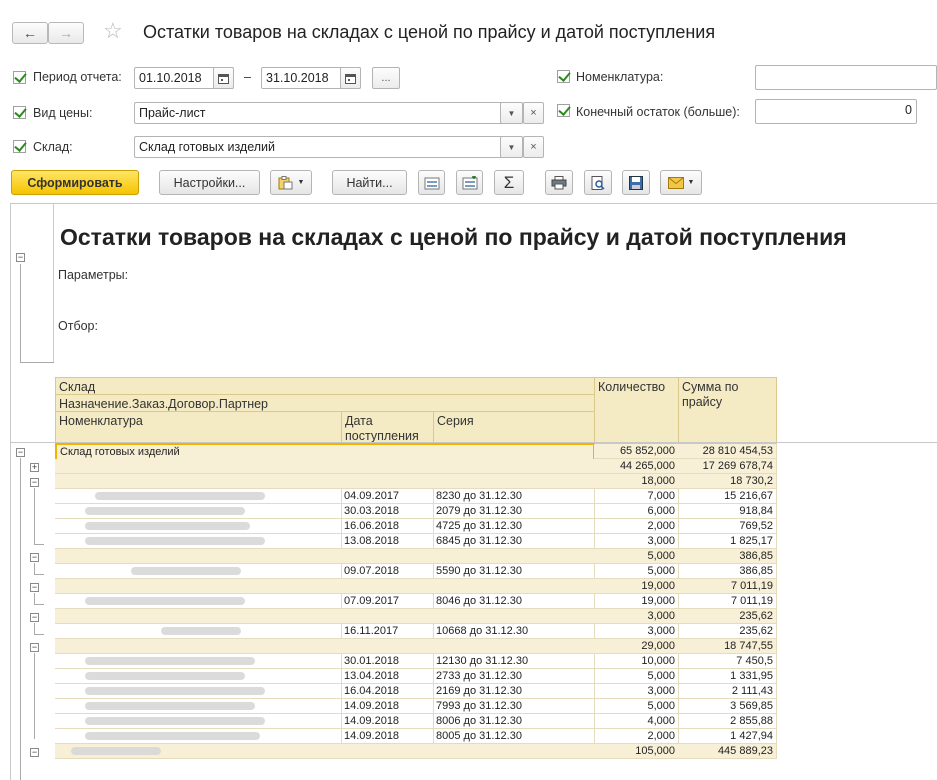 The width and height of the screenshot is (937, 780). What do you see at coordinates (387, 541) in the screenshot?
I see `cell-date: 13.08.2018` at bounding box center [387, 541].